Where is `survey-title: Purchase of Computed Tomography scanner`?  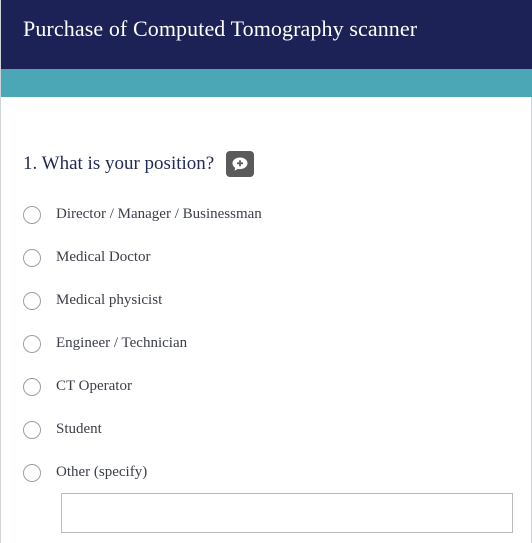
survey-title: Purchase of Computed Tomography scanner is located at coordinates (220, 28).